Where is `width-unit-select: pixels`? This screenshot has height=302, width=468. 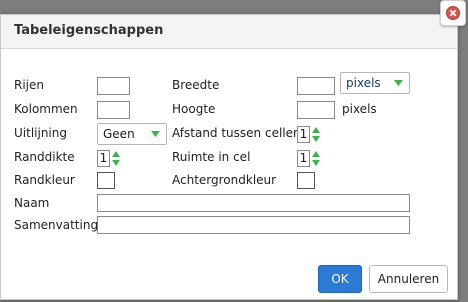 width-unit-select: pixels is located at coordinates (375, 83).